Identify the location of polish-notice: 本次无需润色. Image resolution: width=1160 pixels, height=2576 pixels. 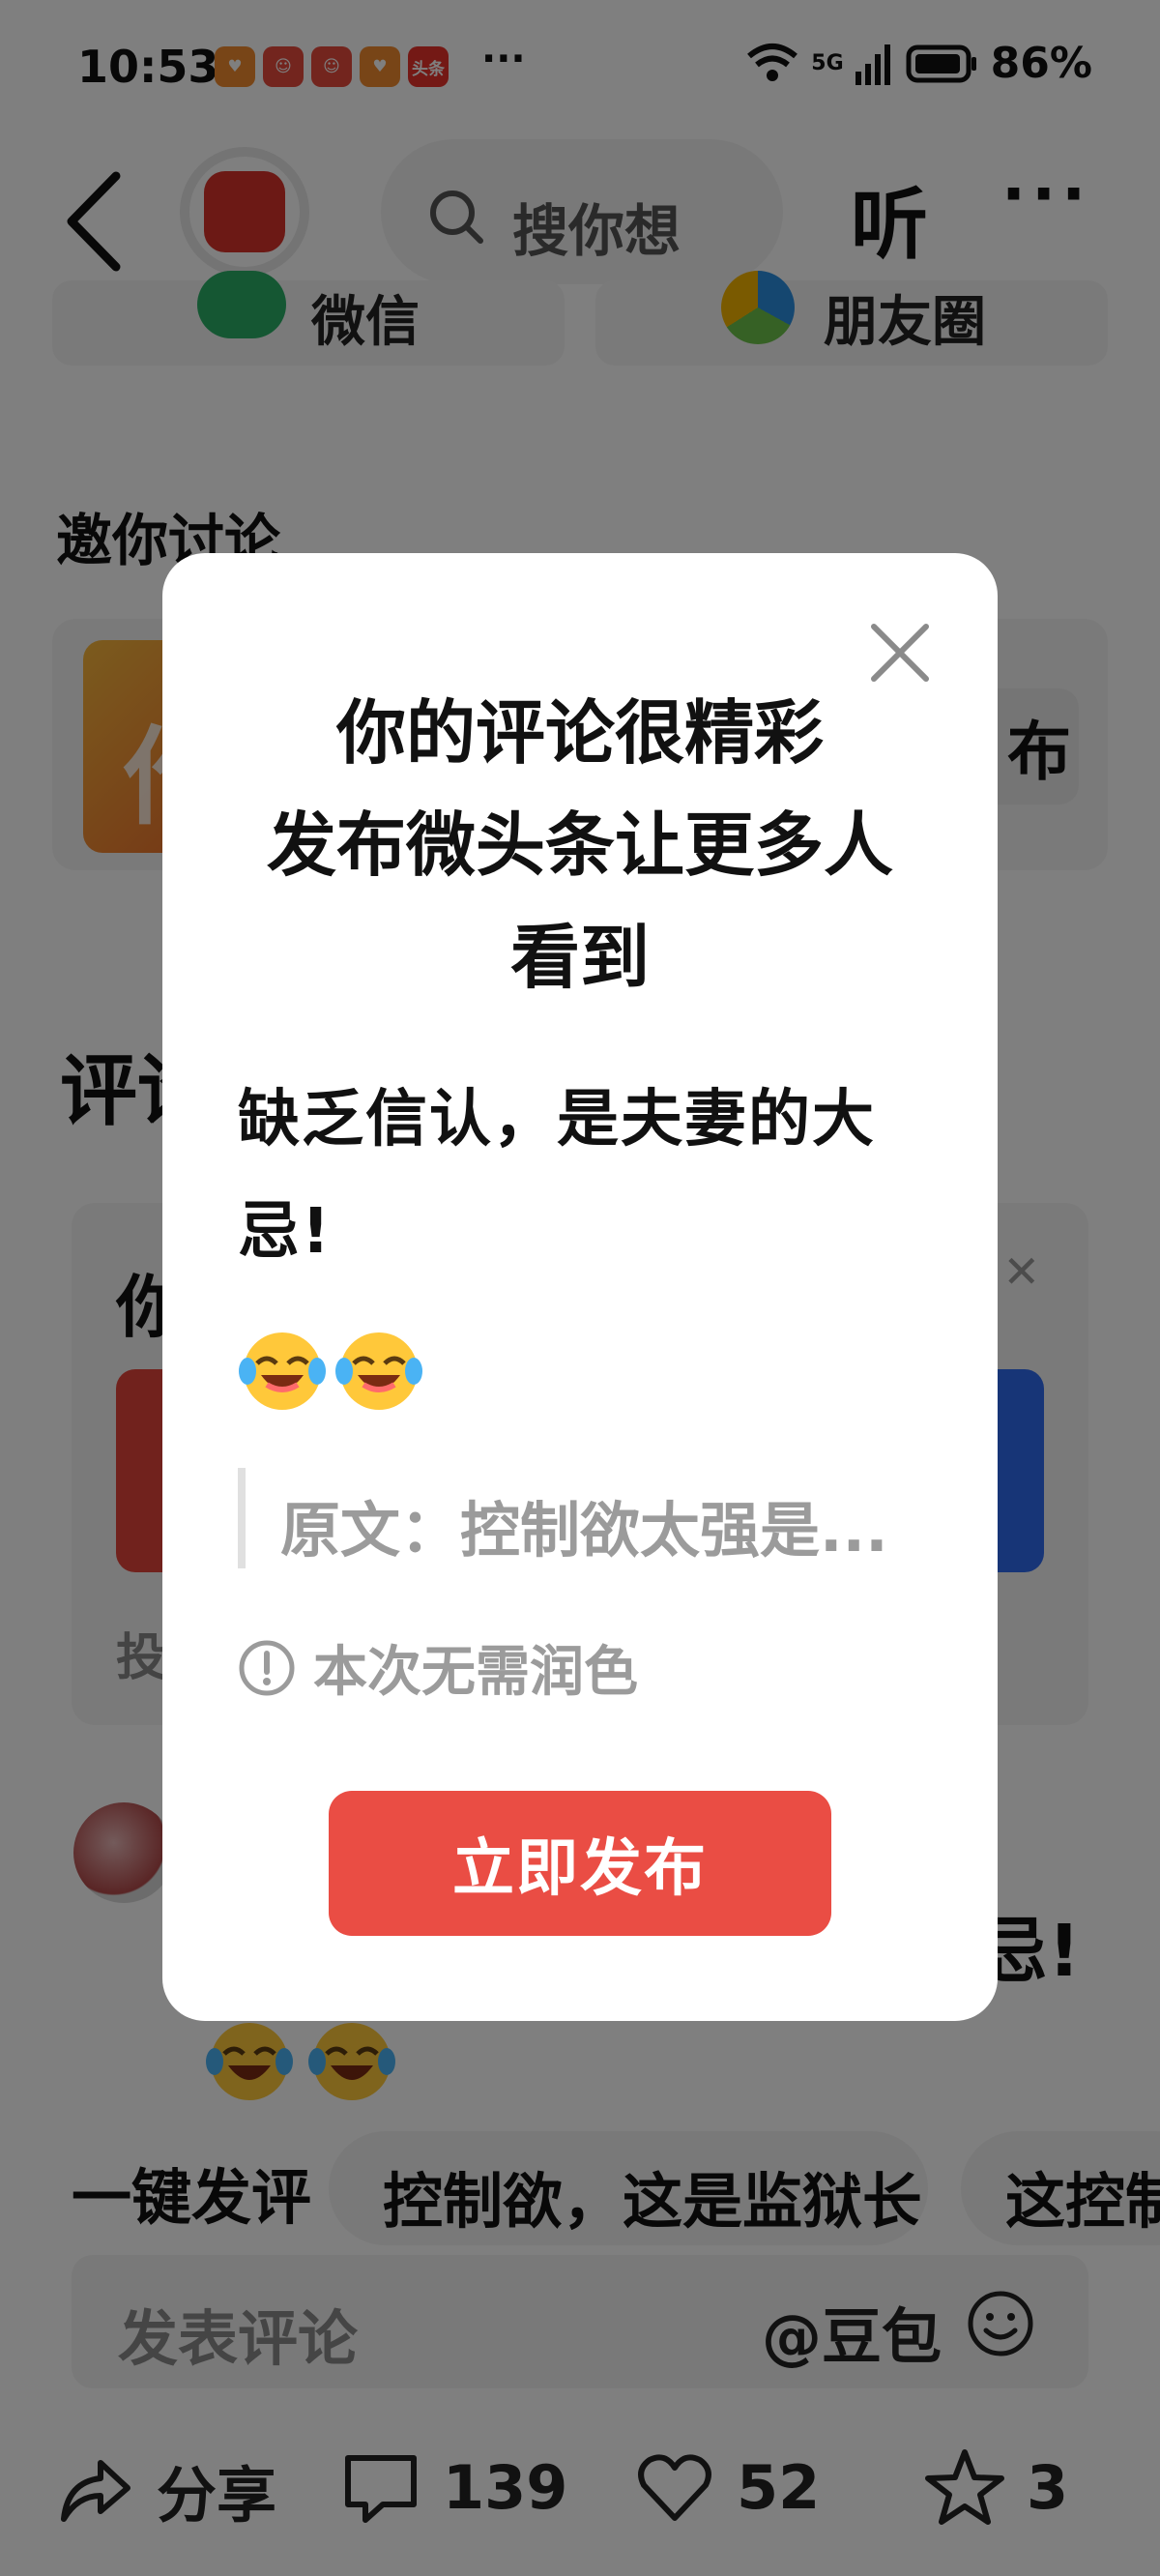
(438, 1667).